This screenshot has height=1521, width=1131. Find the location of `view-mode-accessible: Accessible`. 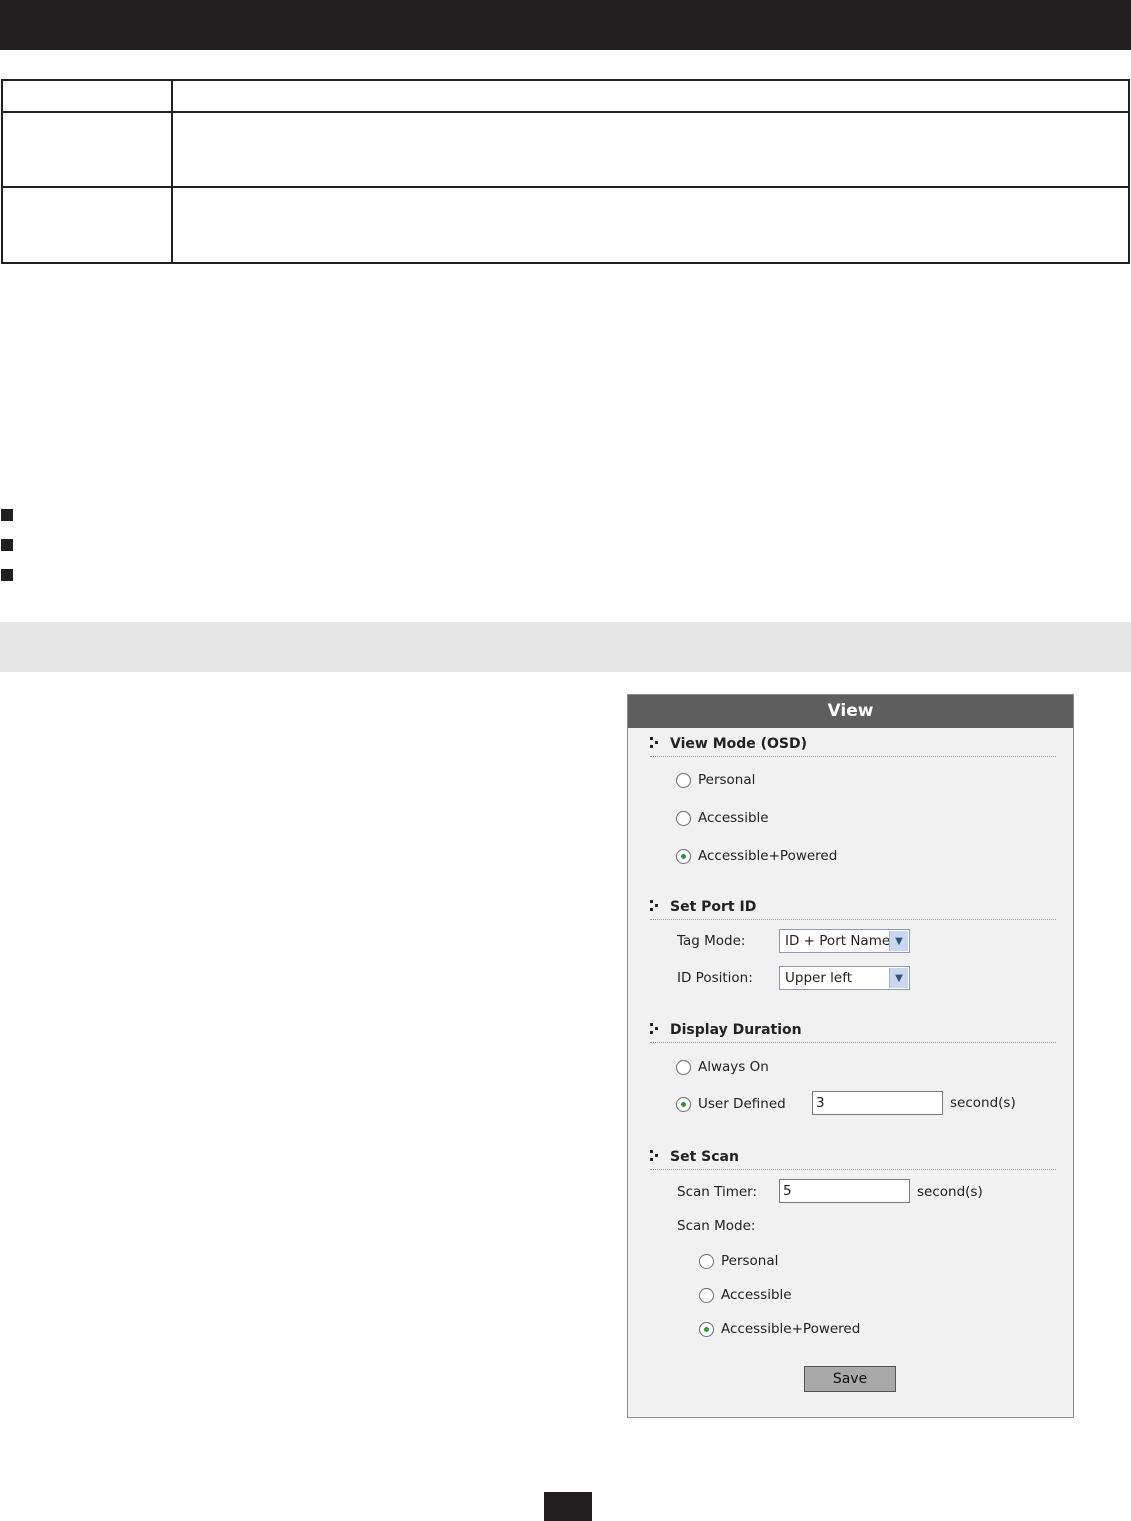

view-mode-accessible: Accessible is located at coordinates (722, 818).